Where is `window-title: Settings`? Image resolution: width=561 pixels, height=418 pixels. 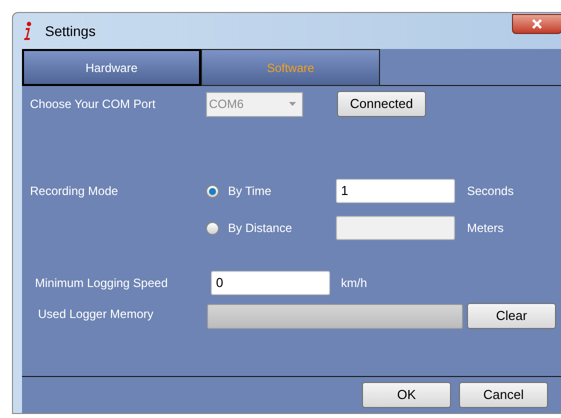
window-title: Settings is located at coordinates (70, 31).